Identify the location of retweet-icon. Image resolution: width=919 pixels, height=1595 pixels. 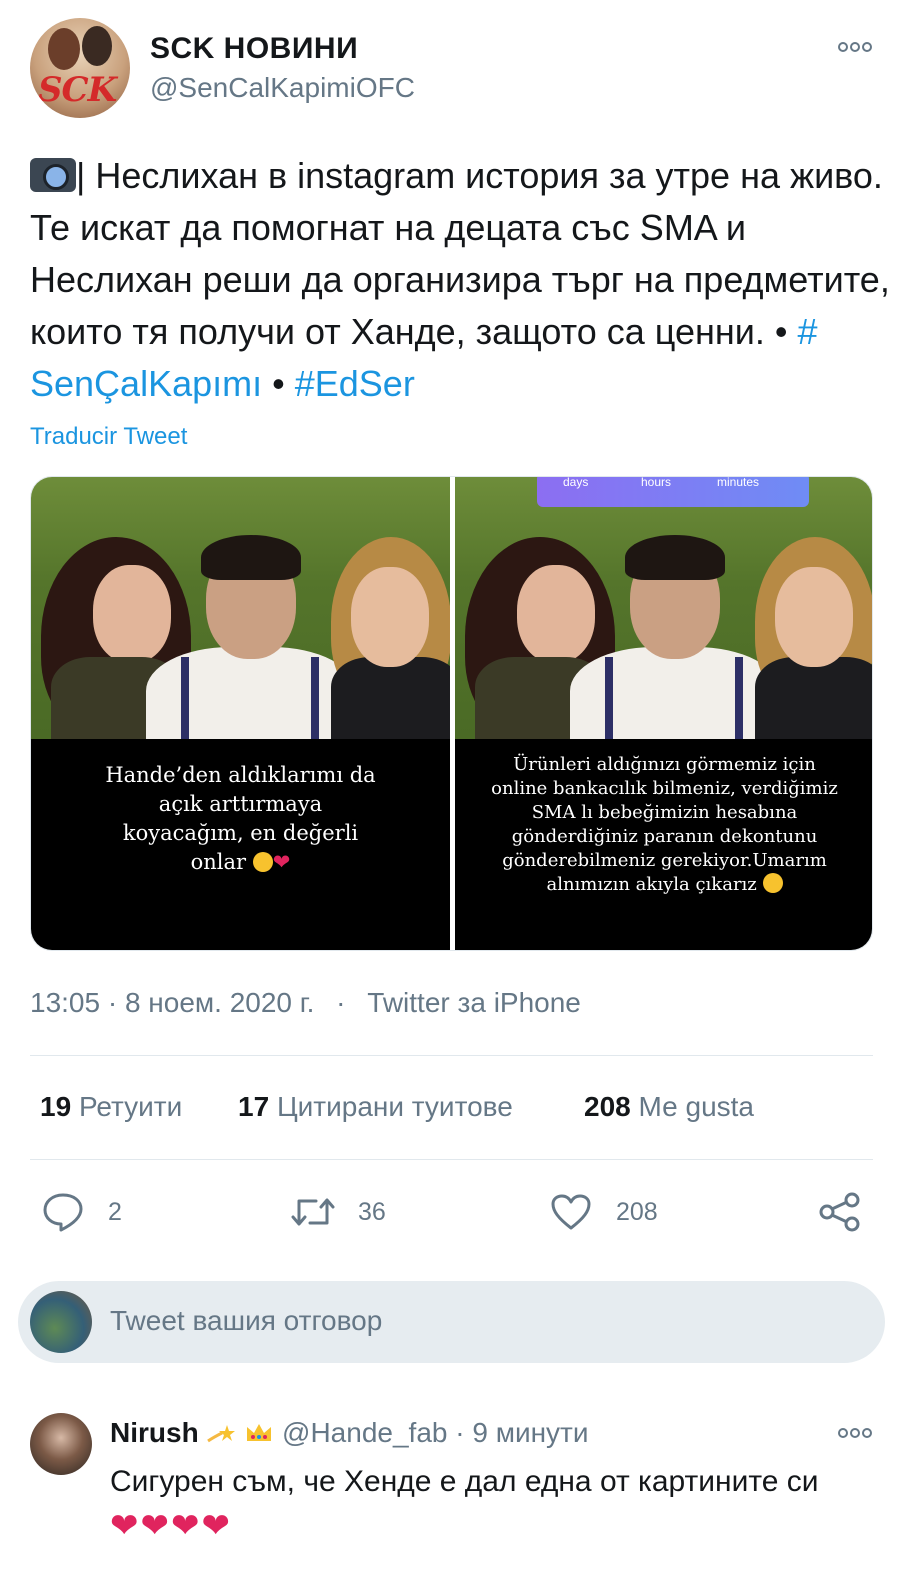
(313, 1212).